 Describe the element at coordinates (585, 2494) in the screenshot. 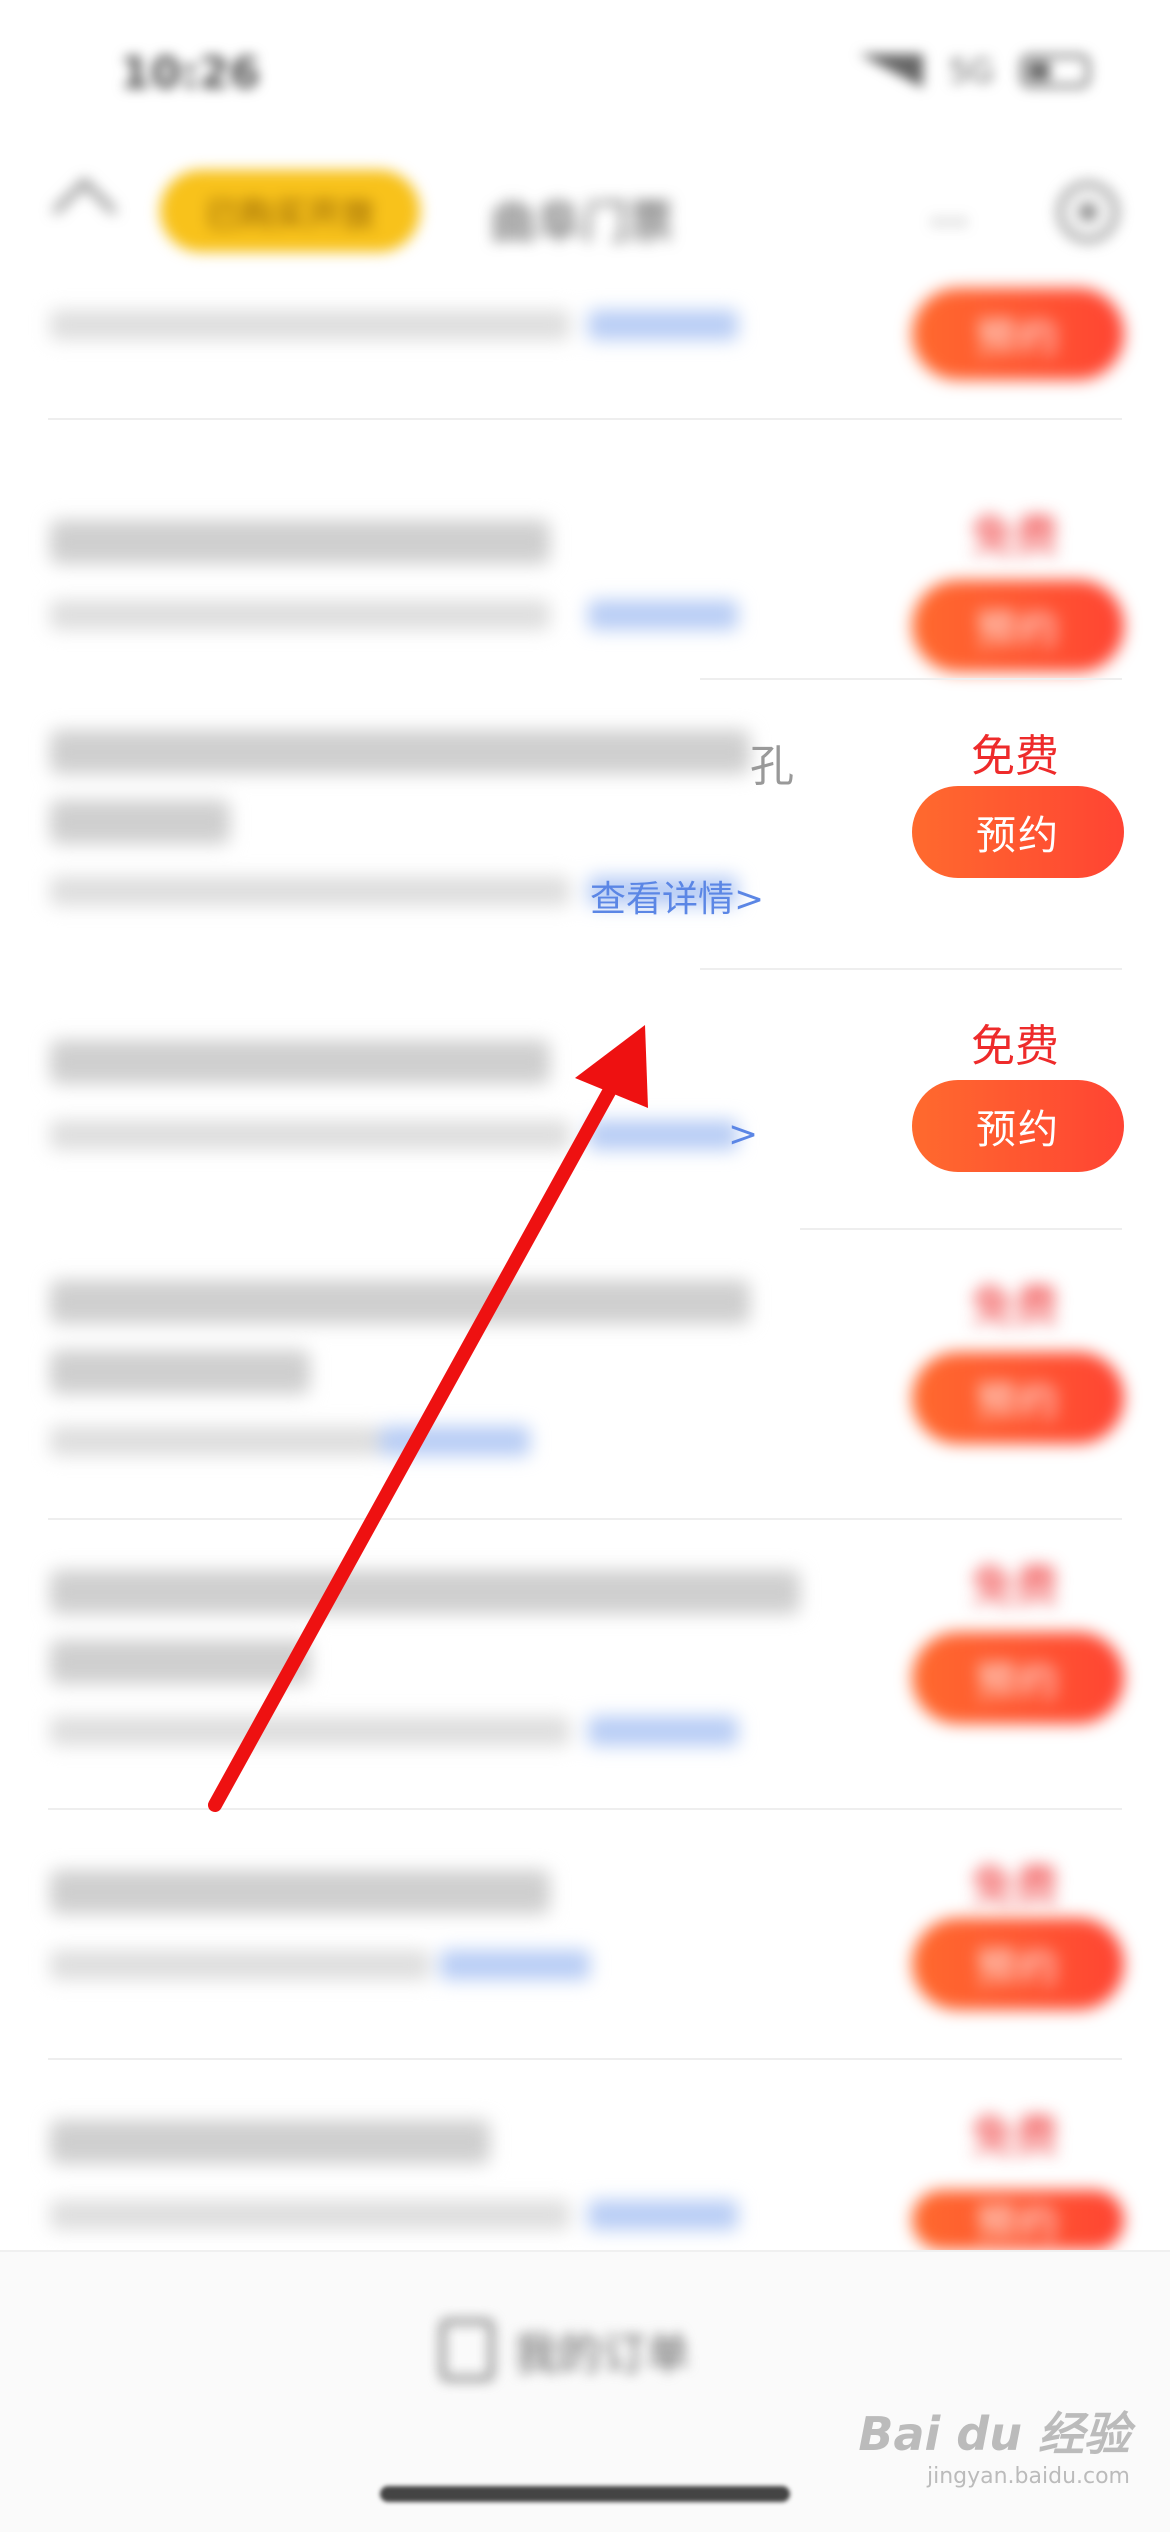

I see `home-indicator` at that location.